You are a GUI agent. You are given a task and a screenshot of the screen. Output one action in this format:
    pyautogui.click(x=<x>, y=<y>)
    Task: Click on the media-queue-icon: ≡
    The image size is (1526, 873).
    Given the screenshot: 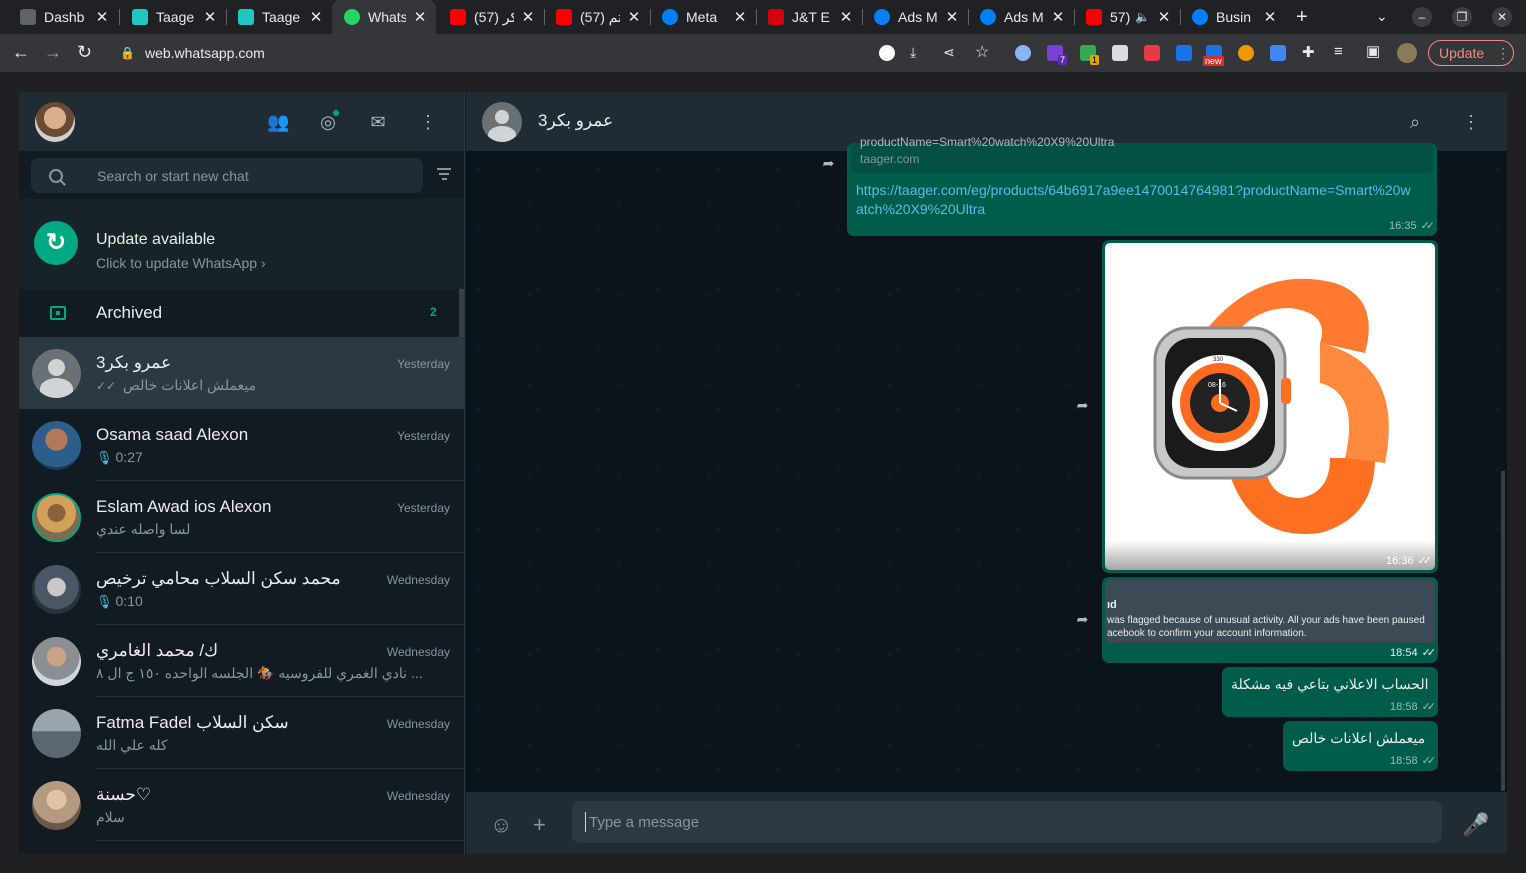 What is the action you would take?
    pyautogui.click(x=1338, y=51)
    